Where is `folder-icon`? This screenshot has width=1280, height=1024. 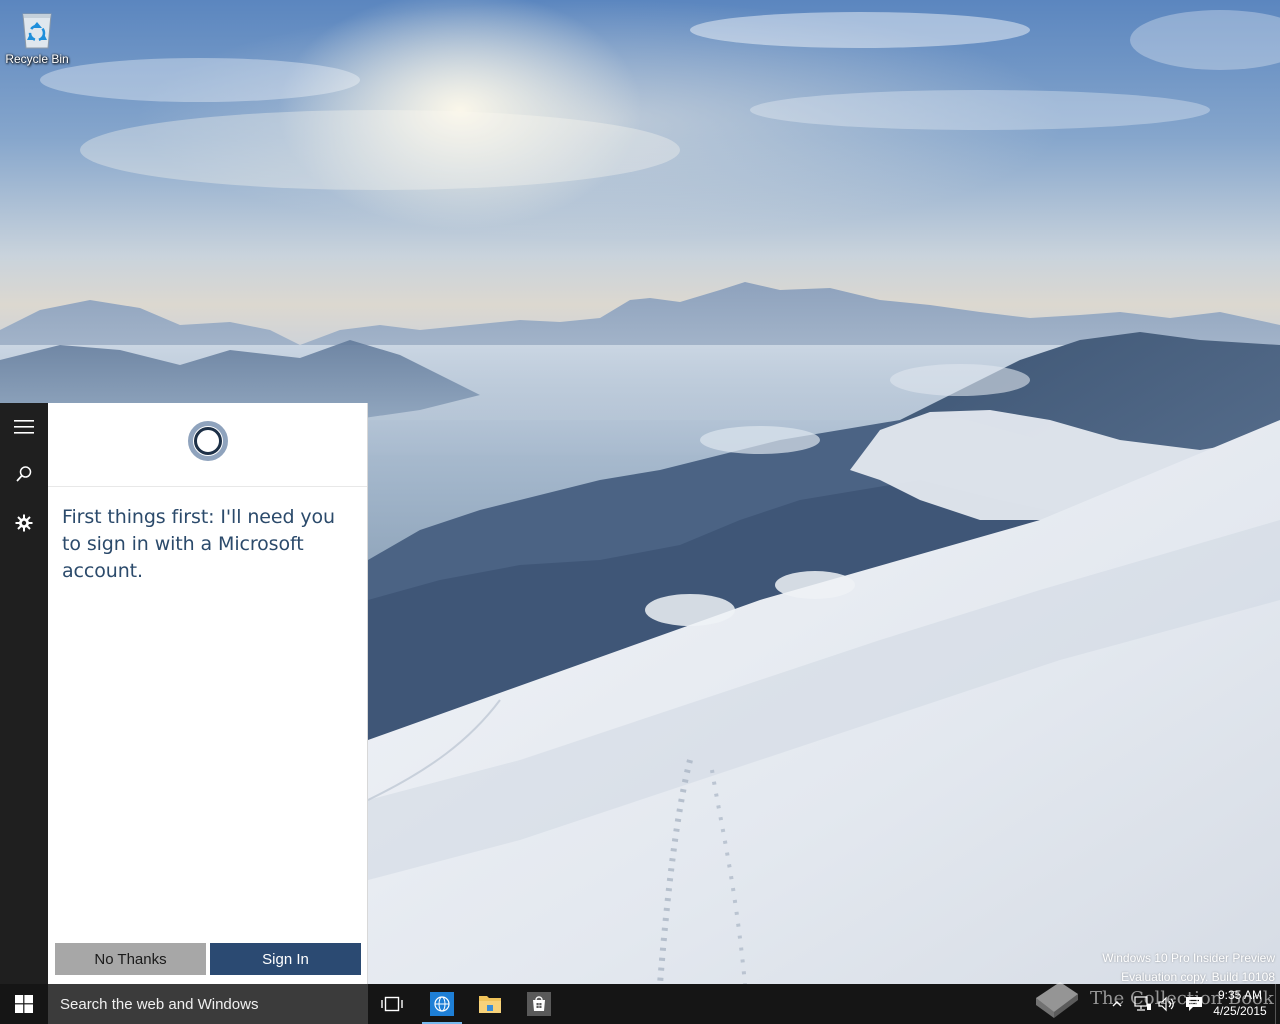 folder-icon is located at coordinates (490, 1004).